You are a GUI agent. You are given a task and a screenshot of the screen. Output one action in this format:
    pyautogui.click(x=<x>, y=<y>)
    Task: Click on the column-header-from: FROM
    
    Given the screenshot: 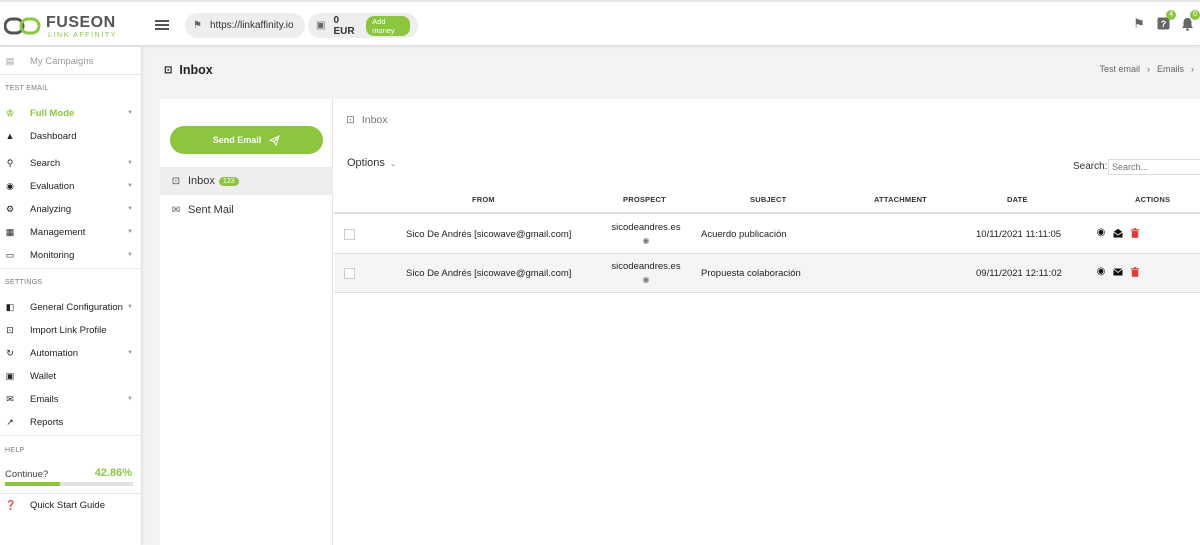 What is the action you would take?
    pyautogui.click(x=483, y=199)
    